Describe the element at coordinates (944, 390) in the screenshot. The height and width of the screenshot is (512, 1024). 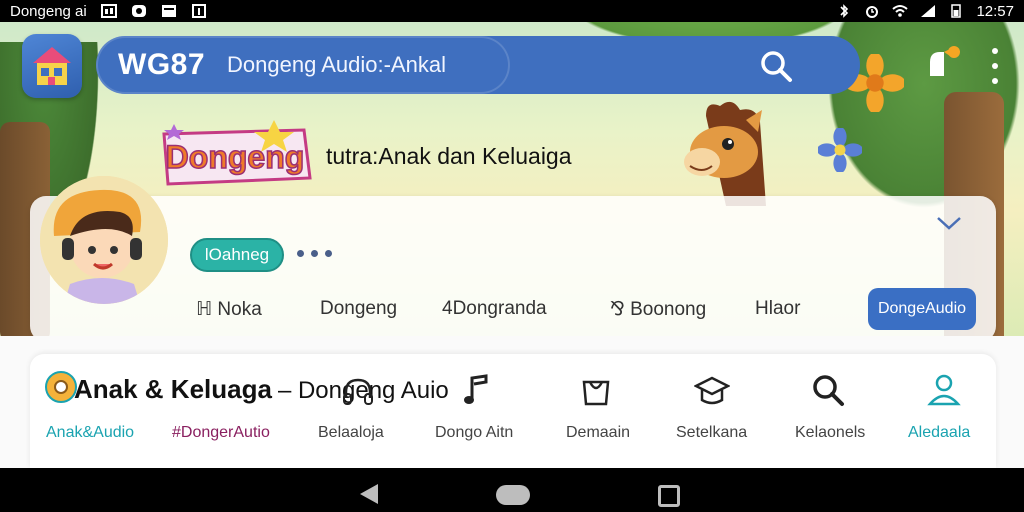
I see `person-icon` at that location.